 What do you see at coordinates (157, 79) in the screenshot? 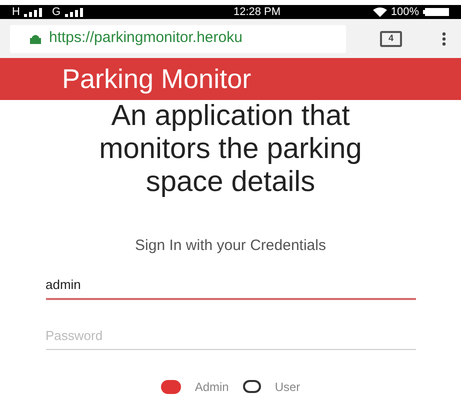
I see `app-title: Parking Monitor` at bounding box center [157, 79].